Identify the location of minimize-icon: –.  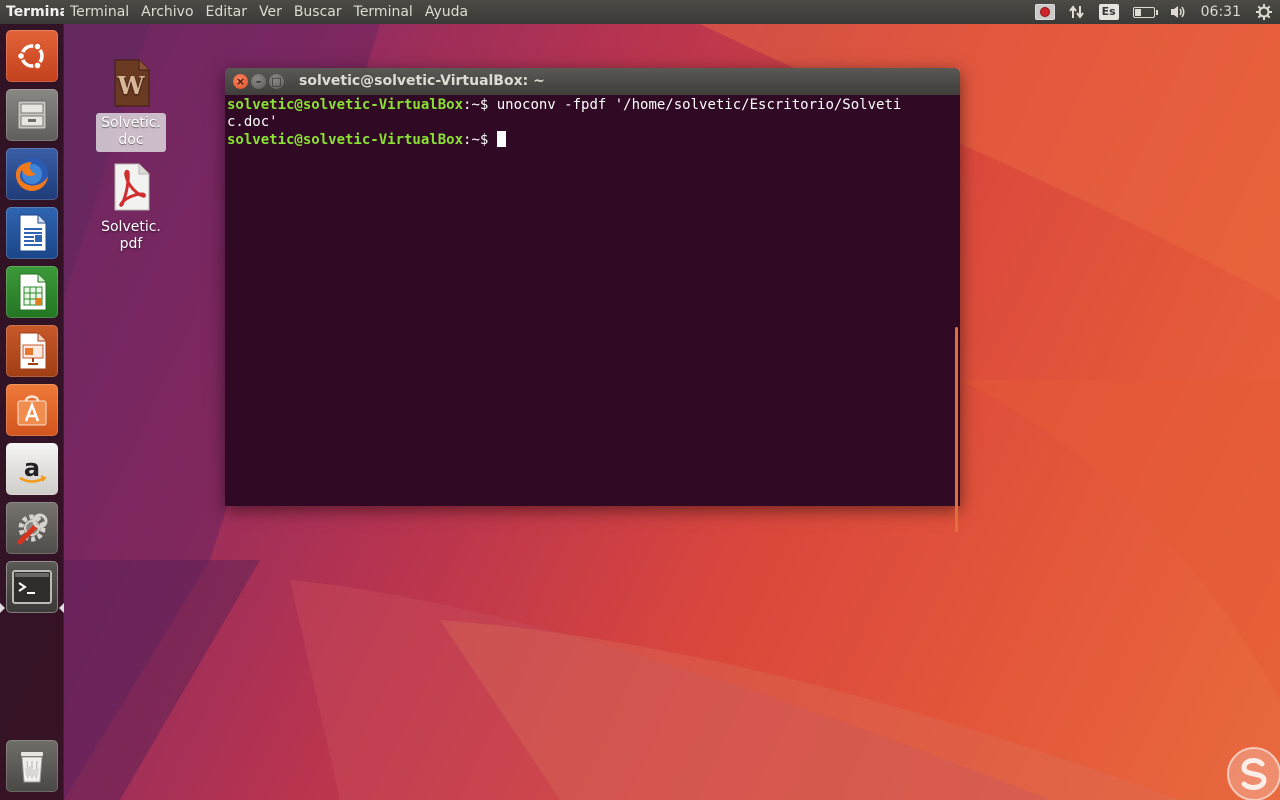
(258, 81).